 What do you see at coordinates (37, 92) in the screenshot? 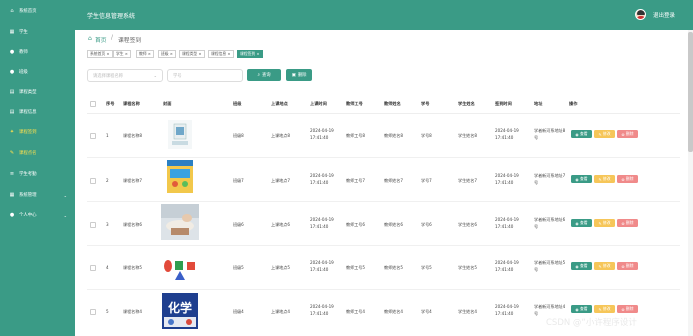
I see `sidebar-item-course-types: ▤ 课程类型` at bounding box center [37, 92].